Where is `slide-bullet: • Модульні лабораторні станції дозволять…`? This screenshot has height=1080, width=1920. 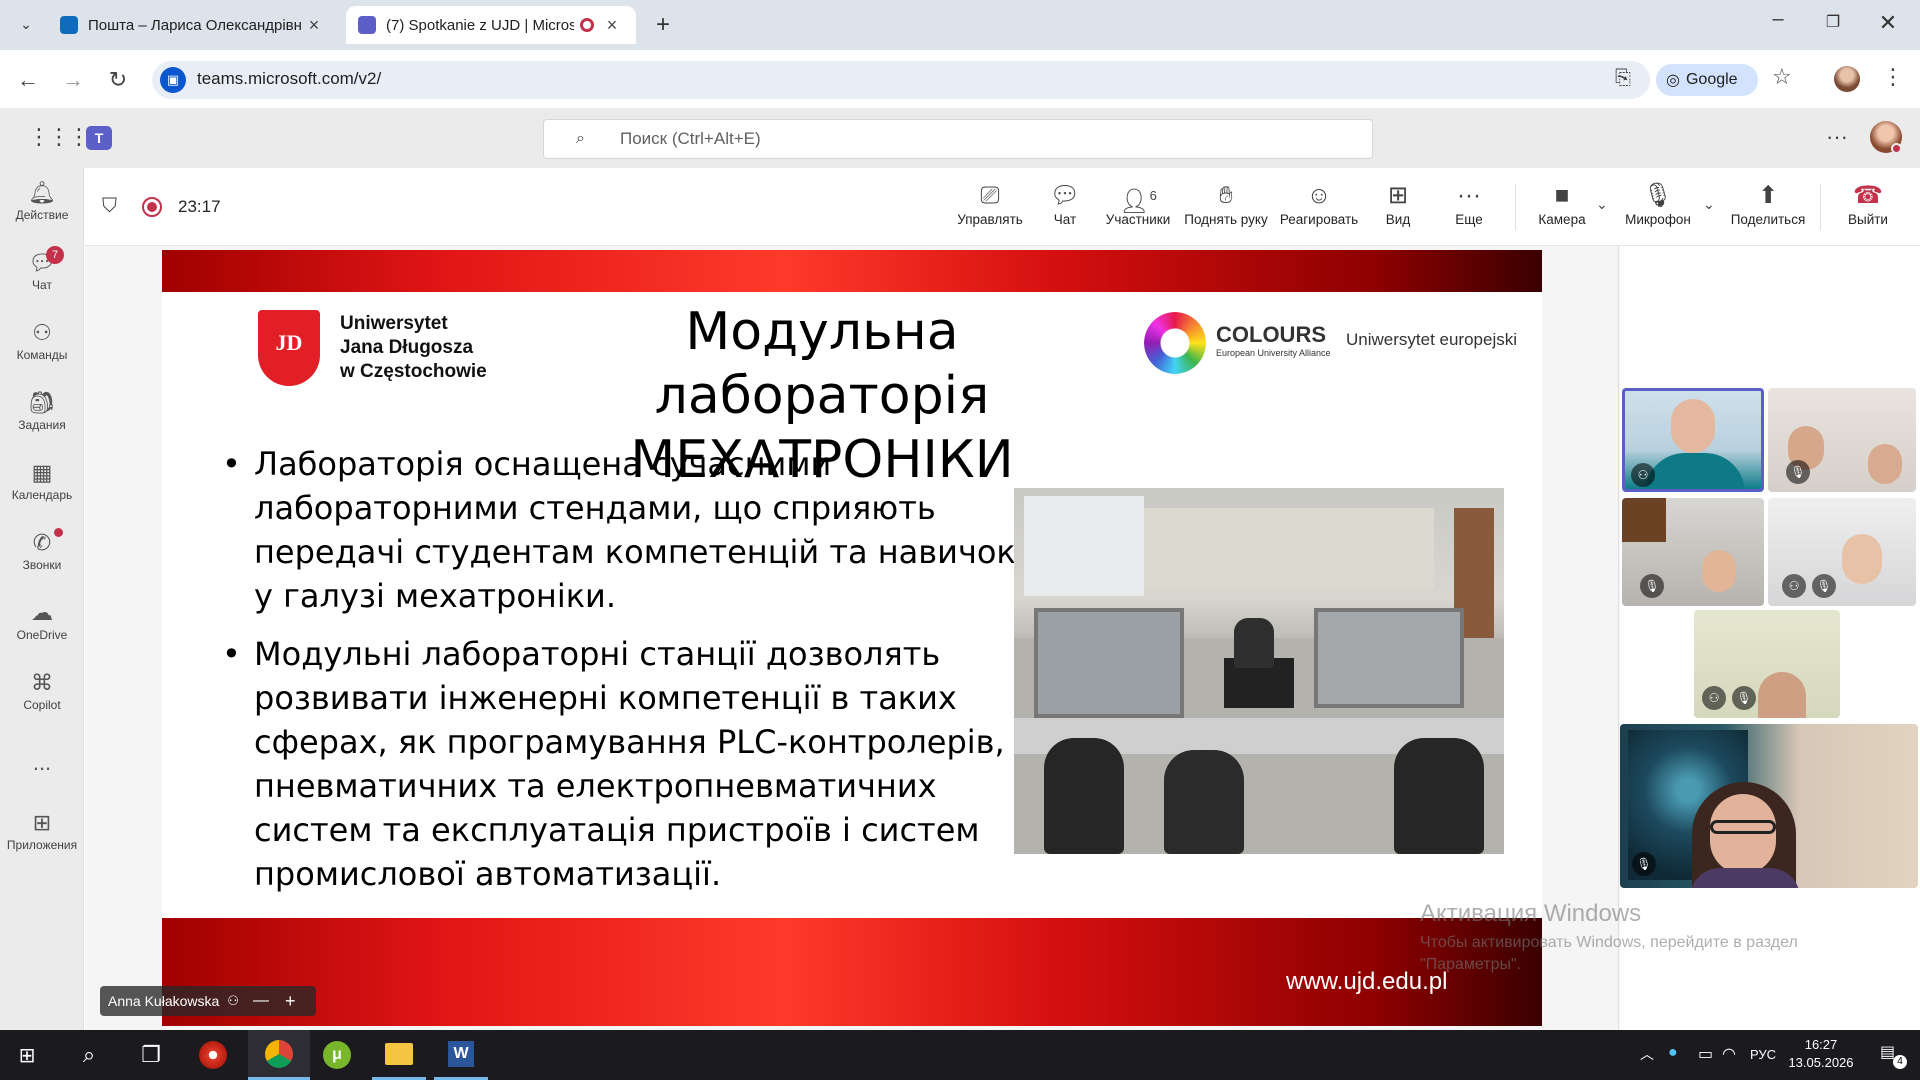 slide-bullet: • Модульні лабораторні станції дозволять… is located at coordinates (622, 764).